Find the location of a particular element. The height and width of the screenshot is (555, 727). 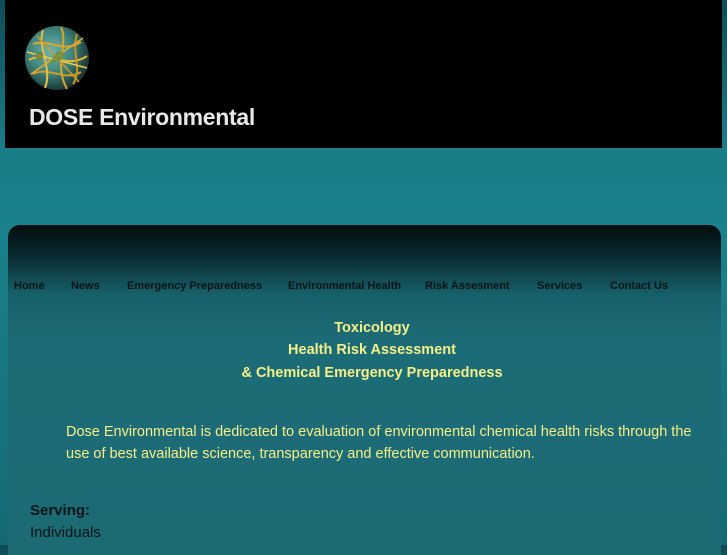

nav-services: Services is located at coordinates (559, 286).